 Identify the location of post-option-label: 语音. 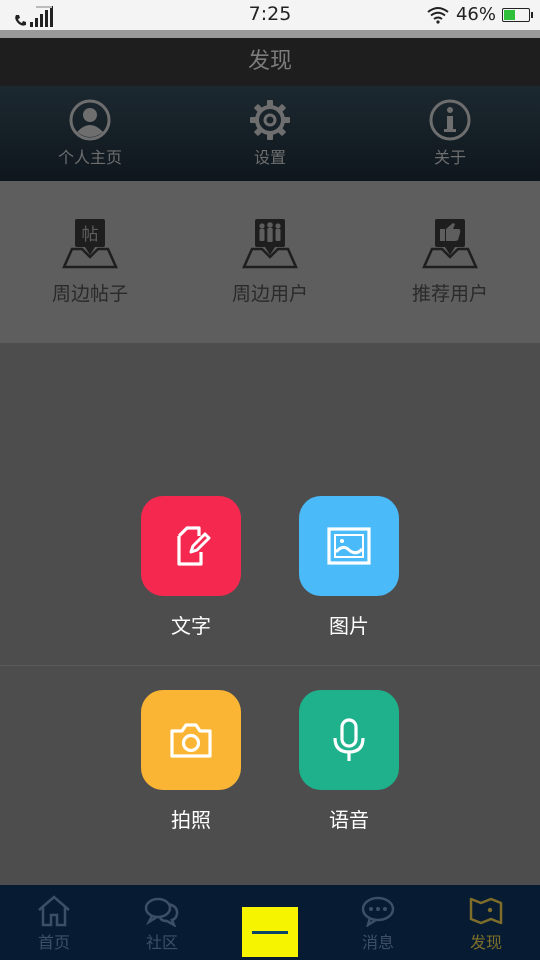
(349, 820).